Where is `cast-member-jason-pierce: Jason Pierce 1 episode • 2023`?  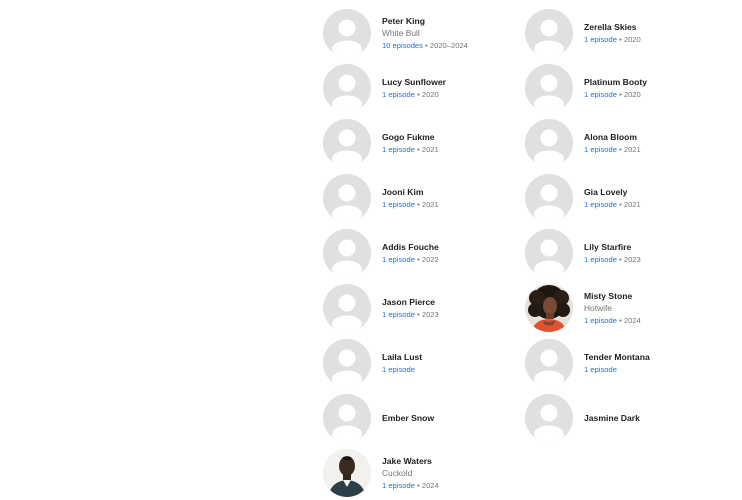 cast-member-jason-pierce: Jason Pierce 1 episode • 2023 is located at coordinates (428, 308).